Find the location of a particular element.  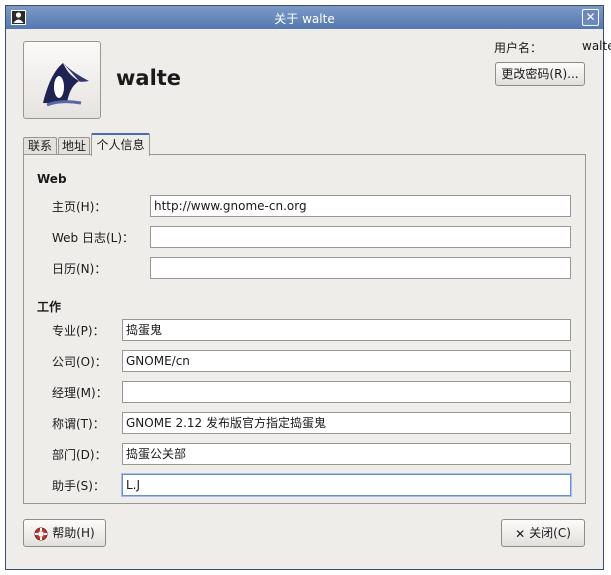

manager-field is located at coordinates (346, 392).